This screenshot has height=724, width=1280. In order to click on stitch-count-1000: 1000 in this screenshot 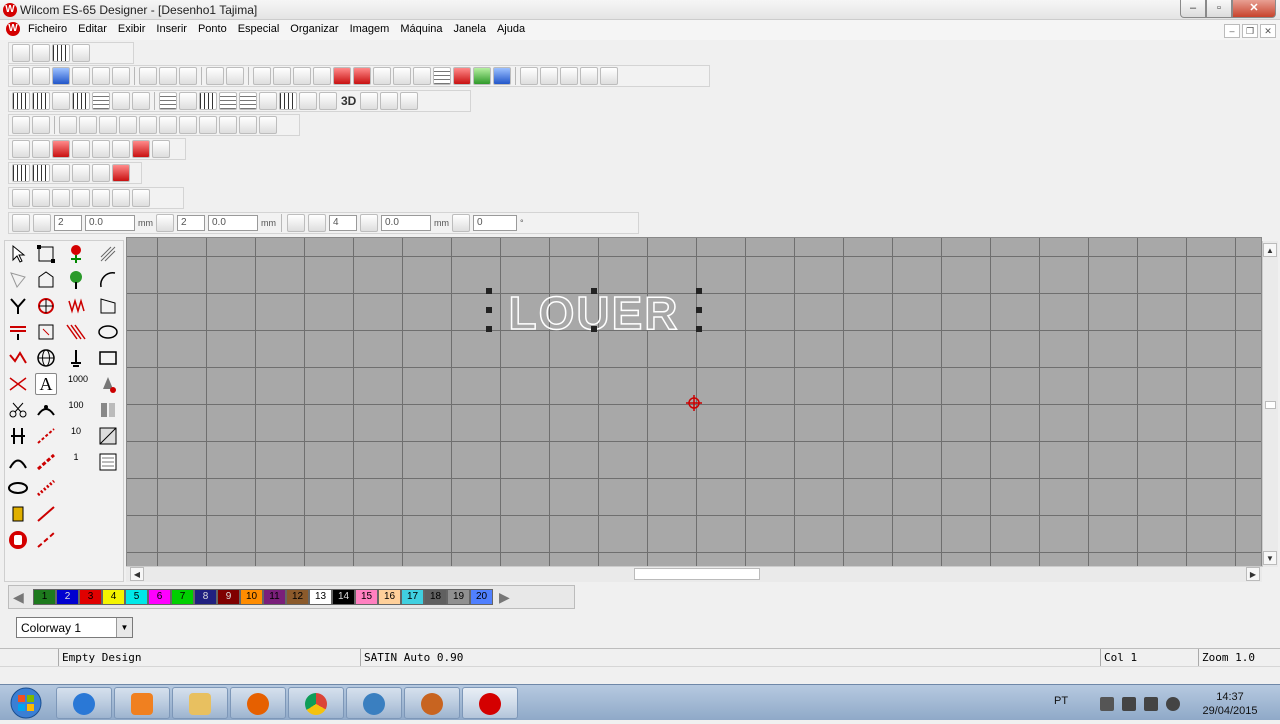, I will do `click(78, 384)`.